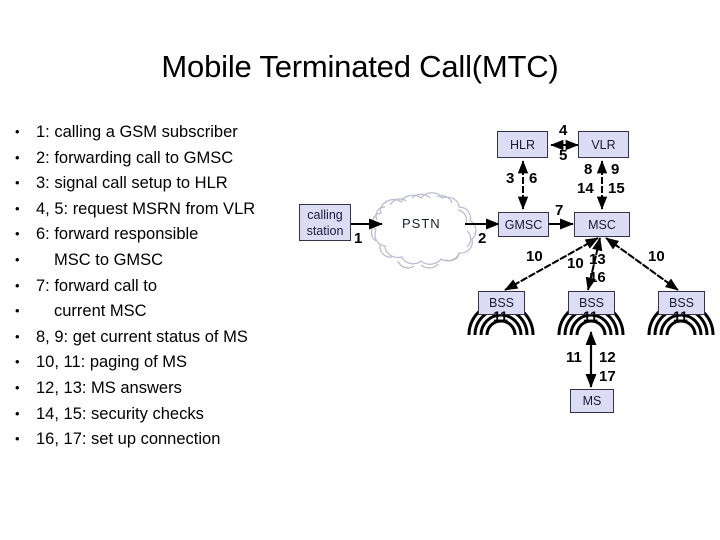 This screenshot has height=540, width=720. Describe the element at coordinates (615, 169) in the screenshot. I see `edge-label-9: 9` at that location.